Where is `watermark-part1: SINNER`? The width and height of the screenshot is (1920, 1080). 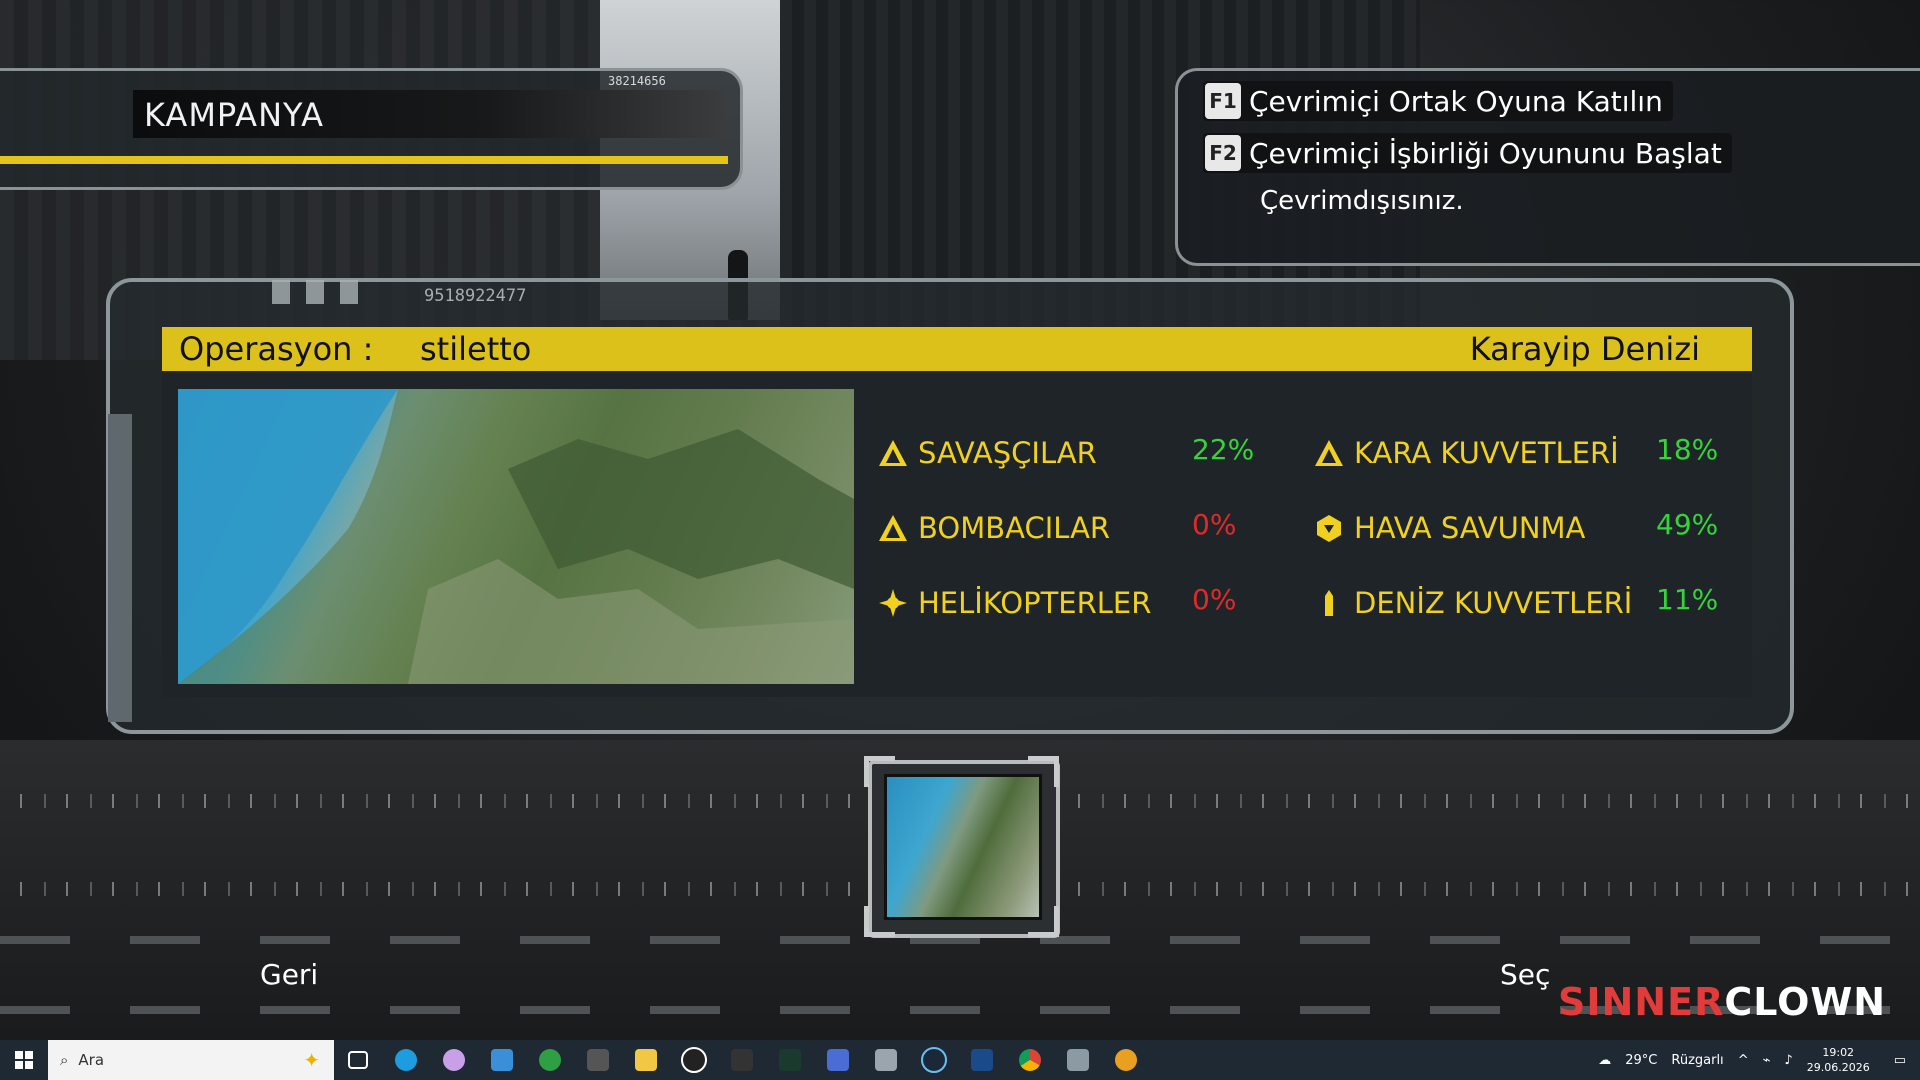
watermark-part1: SINNER is located at coordinates (1641, 1002).